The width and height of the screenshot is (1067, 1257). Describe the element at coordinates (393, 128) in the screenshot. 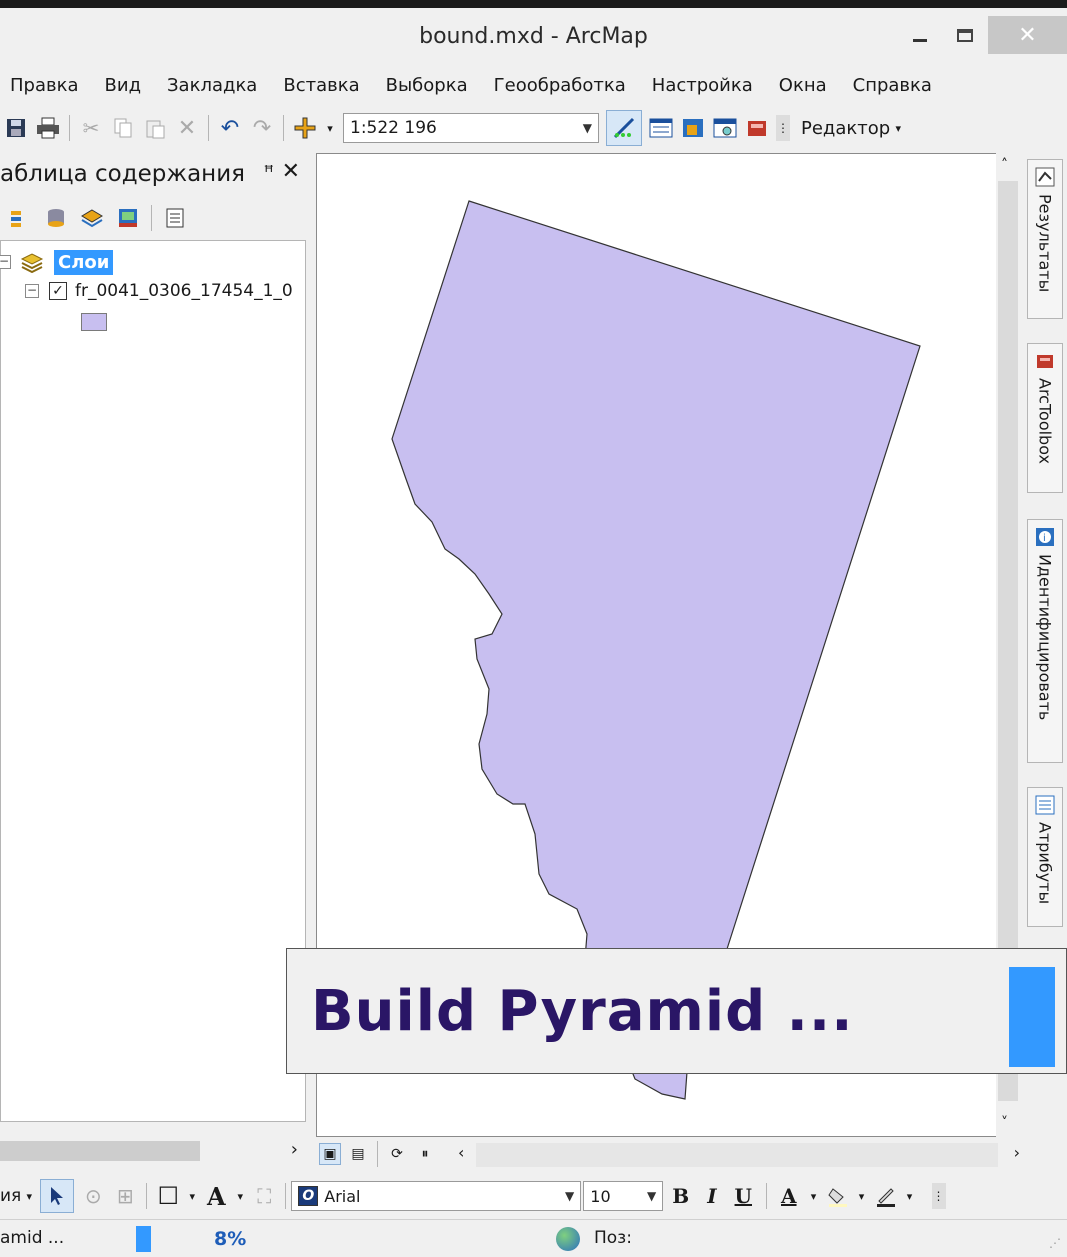

I see `map-scale-value: 1:522 196` at that location.